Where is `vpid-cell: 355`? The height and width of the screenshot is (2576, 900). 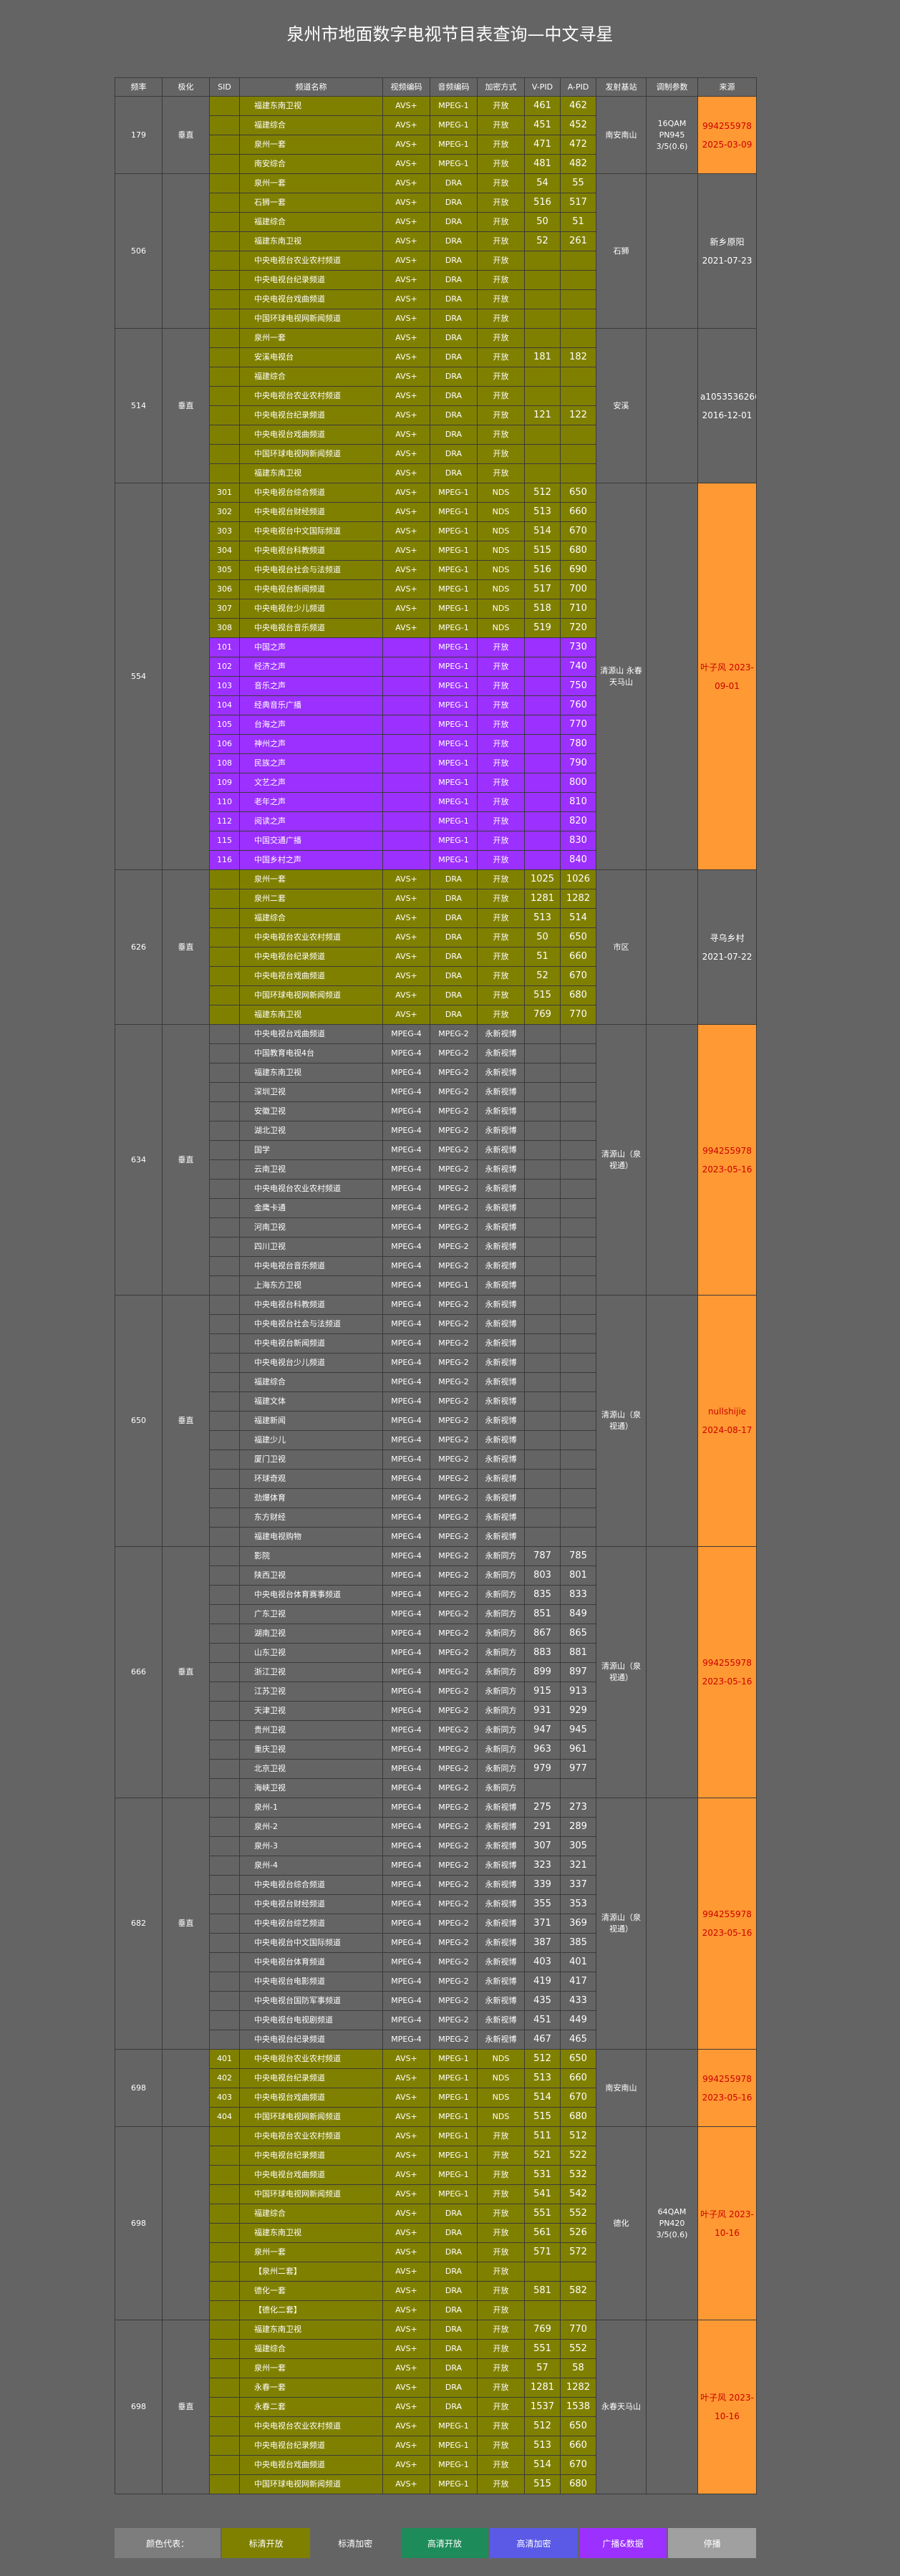 vpid-cell: 355 is located at coordinates (542, 1904).